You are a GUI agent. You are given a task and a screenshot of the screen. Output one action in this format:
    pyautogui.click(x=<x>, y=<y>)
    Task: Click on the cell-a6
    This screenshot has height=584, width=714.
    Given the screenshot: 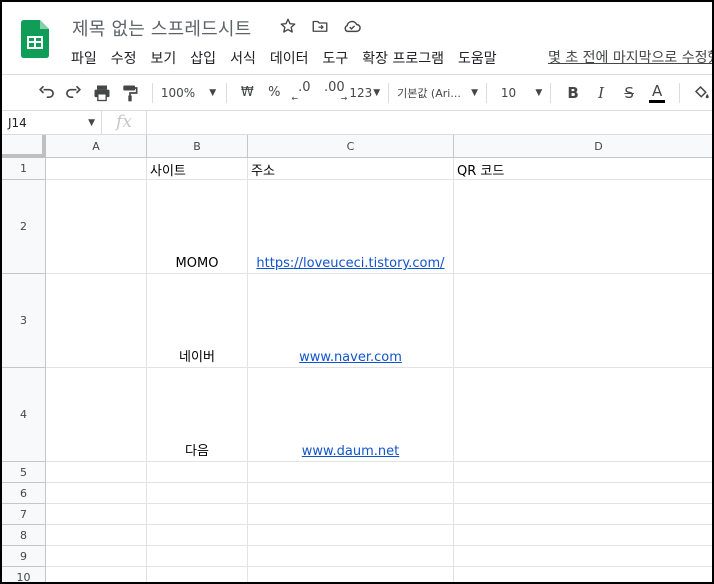 What is the action you would take?
    pyautogui.click(x=96, y=493)
    